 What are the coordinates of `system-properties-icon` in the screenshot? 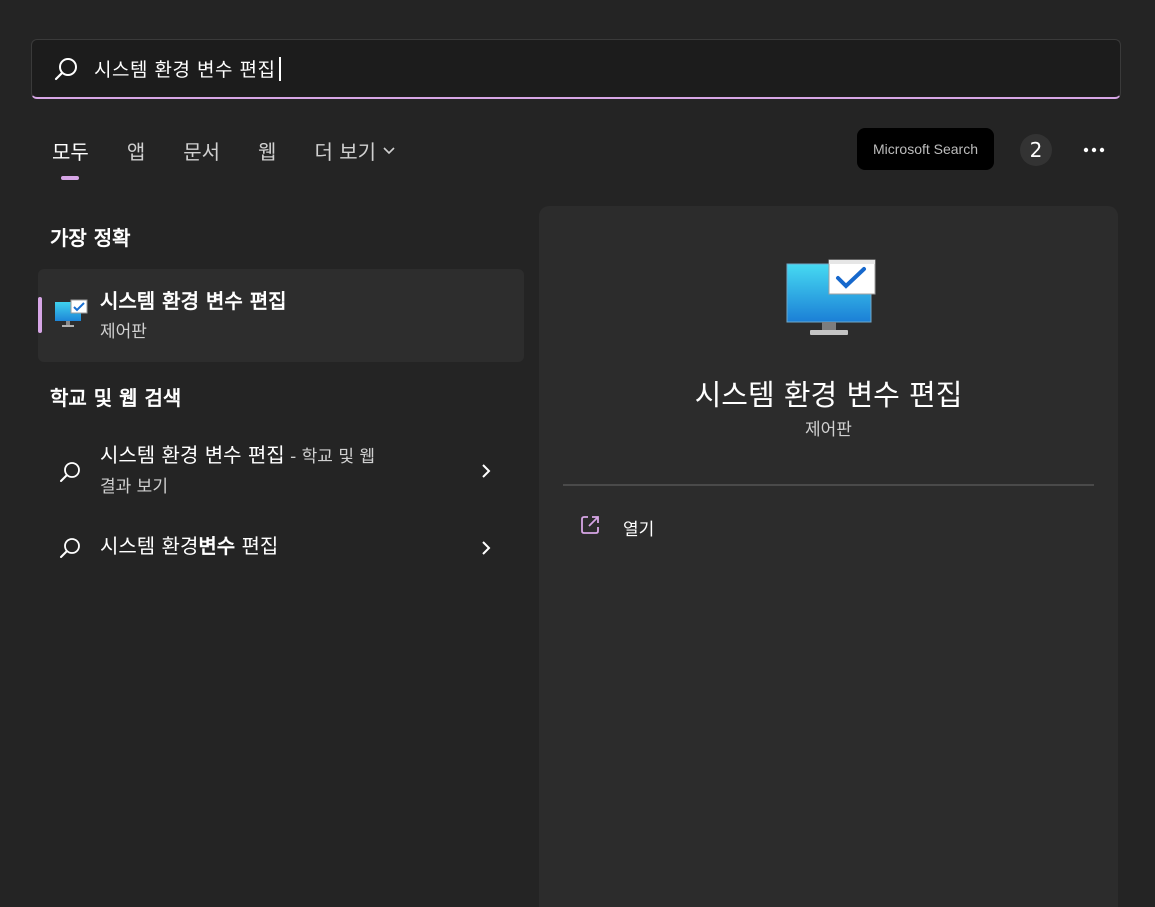 It's located at (71, 316).